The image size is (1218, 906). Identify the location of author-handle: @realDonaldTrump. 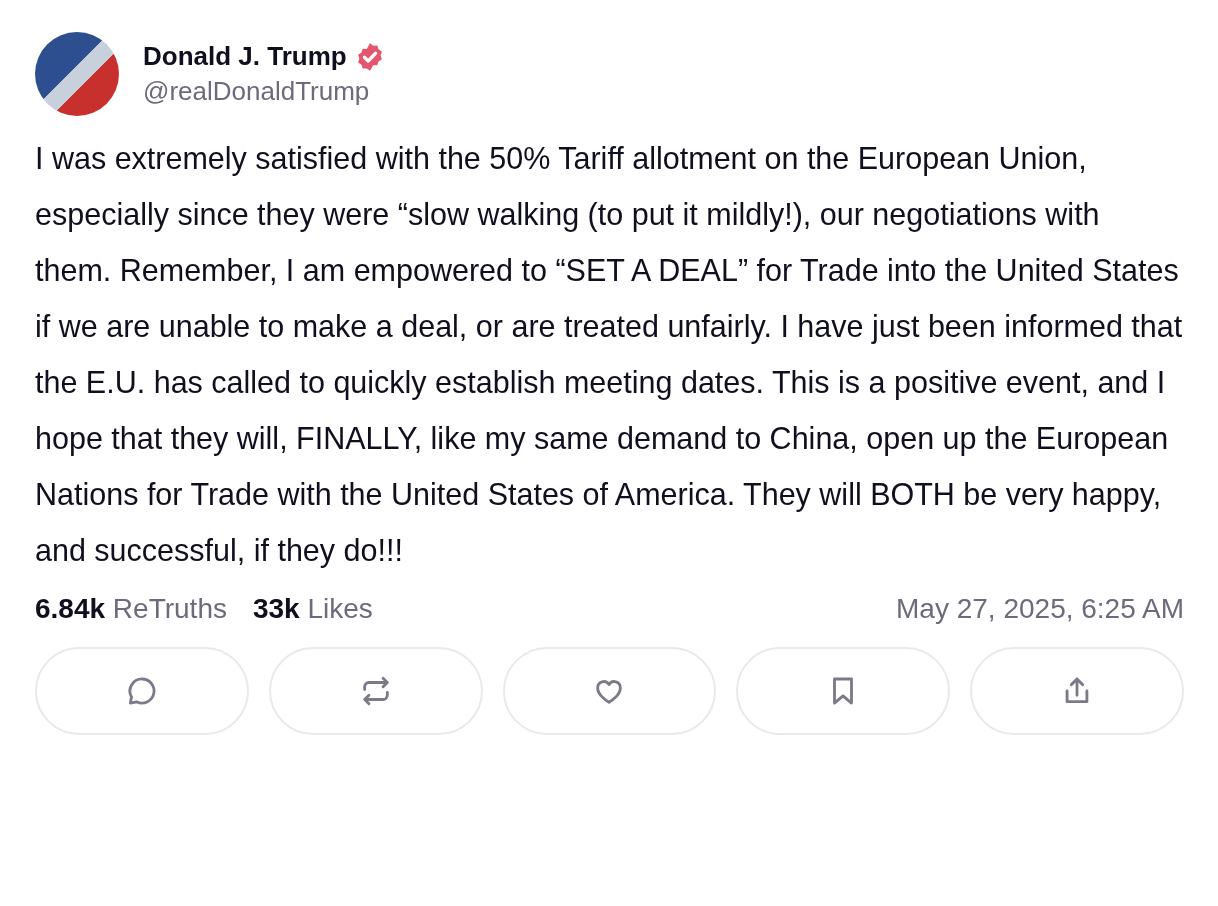
(264, 91).